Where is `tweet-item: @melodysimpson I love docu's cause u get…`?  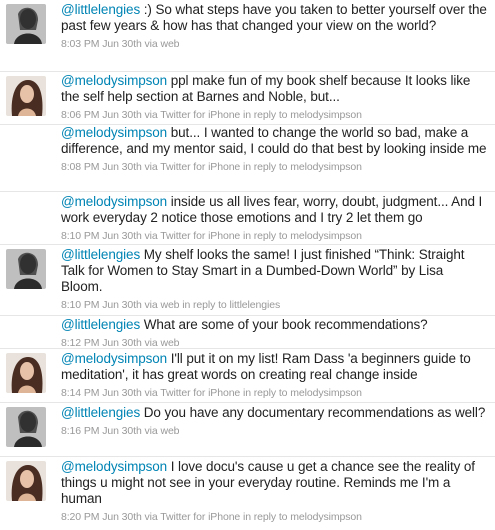
tweet-item: @melodysimpson I love docu's cause u get… is located at coordinates (247, 493).